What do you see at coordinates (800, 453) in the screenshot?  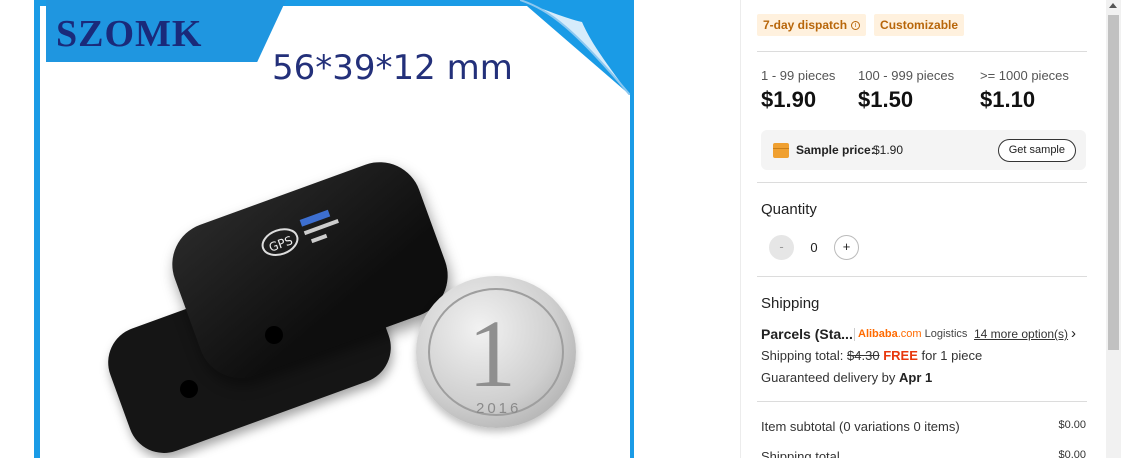 I see `shipping-total-summary-label: Shipping total` at bounding box center [800, 453].